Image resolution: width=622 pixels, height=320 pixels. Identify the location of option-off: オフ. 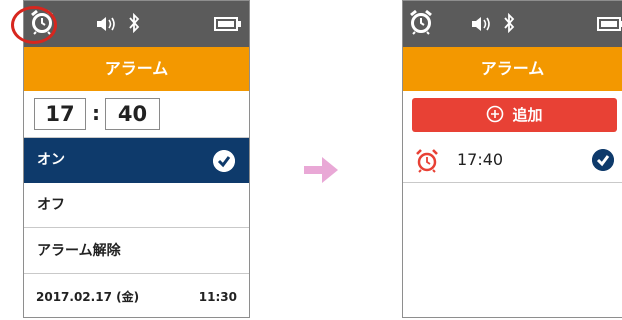
(136, 205).